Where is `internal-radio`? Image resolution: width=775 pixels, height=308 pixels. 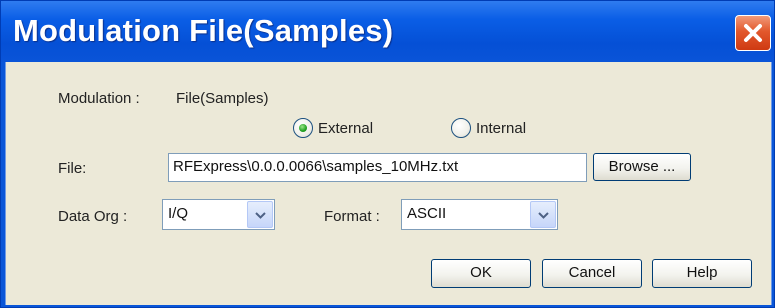 internal-radio is located at coordinates (461, 128).